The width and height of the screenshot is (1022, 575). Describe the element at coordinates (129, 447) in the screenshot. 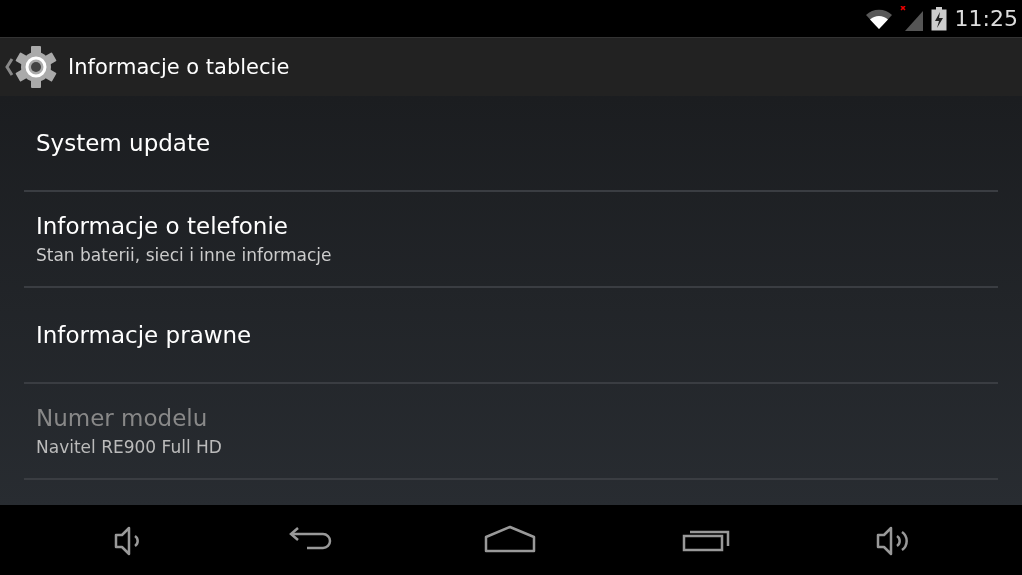

I see `item-summary: Navitel RE900 Full HD` at that location.